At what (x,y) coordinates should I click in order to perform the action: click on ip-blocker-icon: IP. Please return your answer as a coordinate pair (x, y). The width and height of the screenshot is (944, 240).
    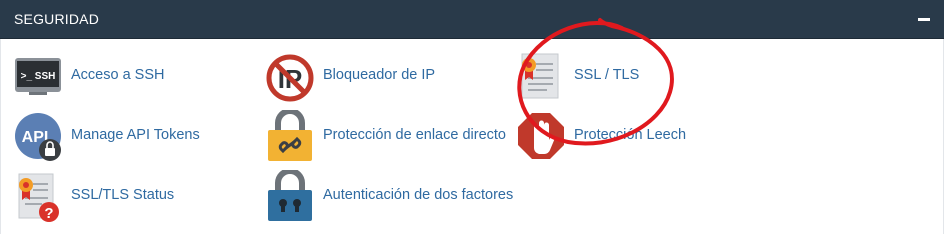
    Looking at the image, I should click on (292, 76).